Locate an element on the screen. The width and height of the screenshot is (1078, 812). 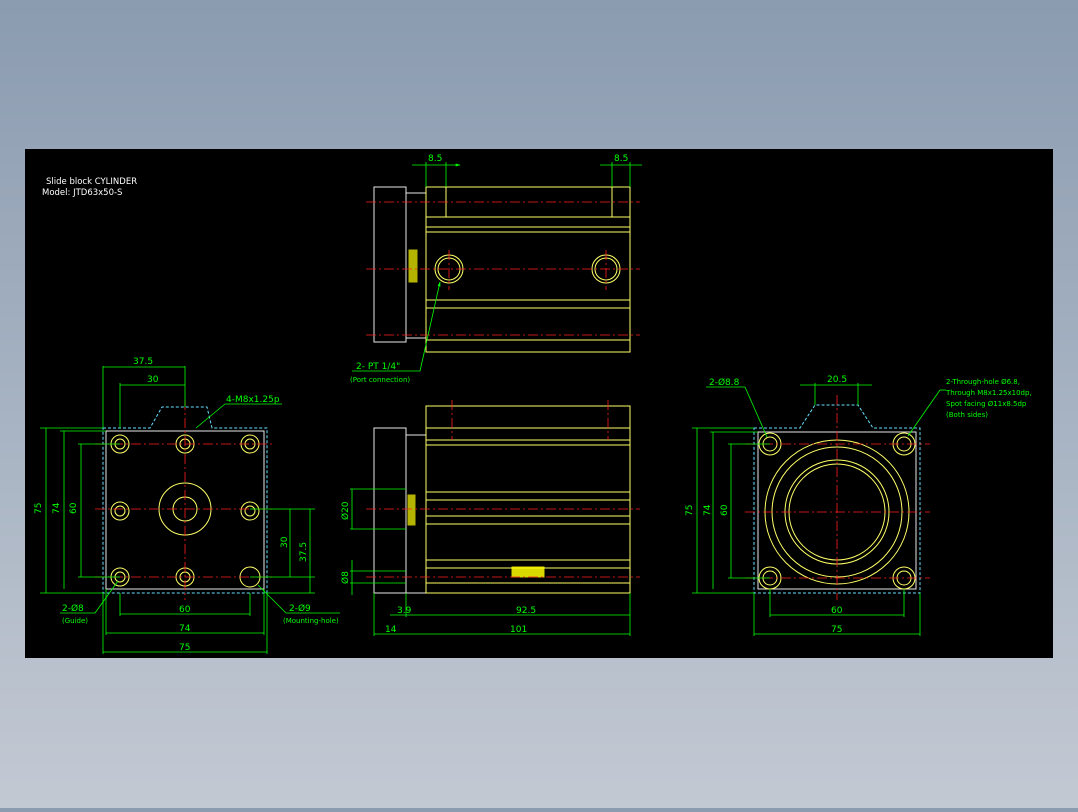
dim-20-5: 20.5 is located at coordinates (837, 380).